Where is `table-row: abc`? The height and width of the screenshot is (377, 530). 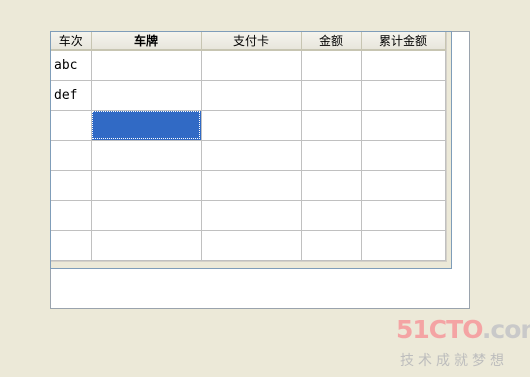
table-row: abc is located at coordinates (248, 65).